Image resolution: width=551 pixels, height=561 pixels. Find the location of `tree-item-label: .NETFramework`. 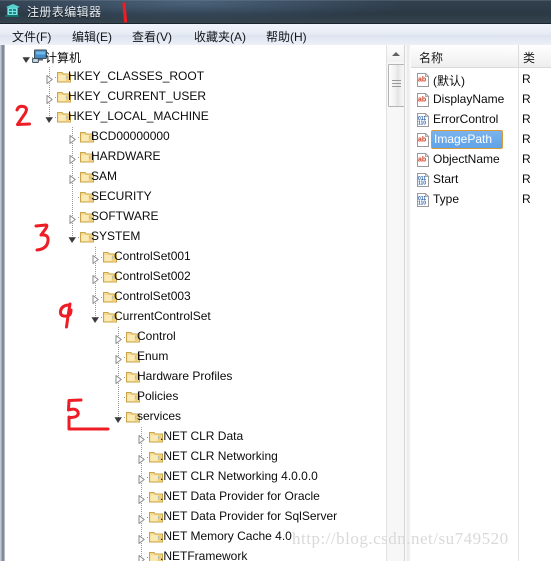

tree-item-label: .NETFramework is located at coordinates (204, 555).